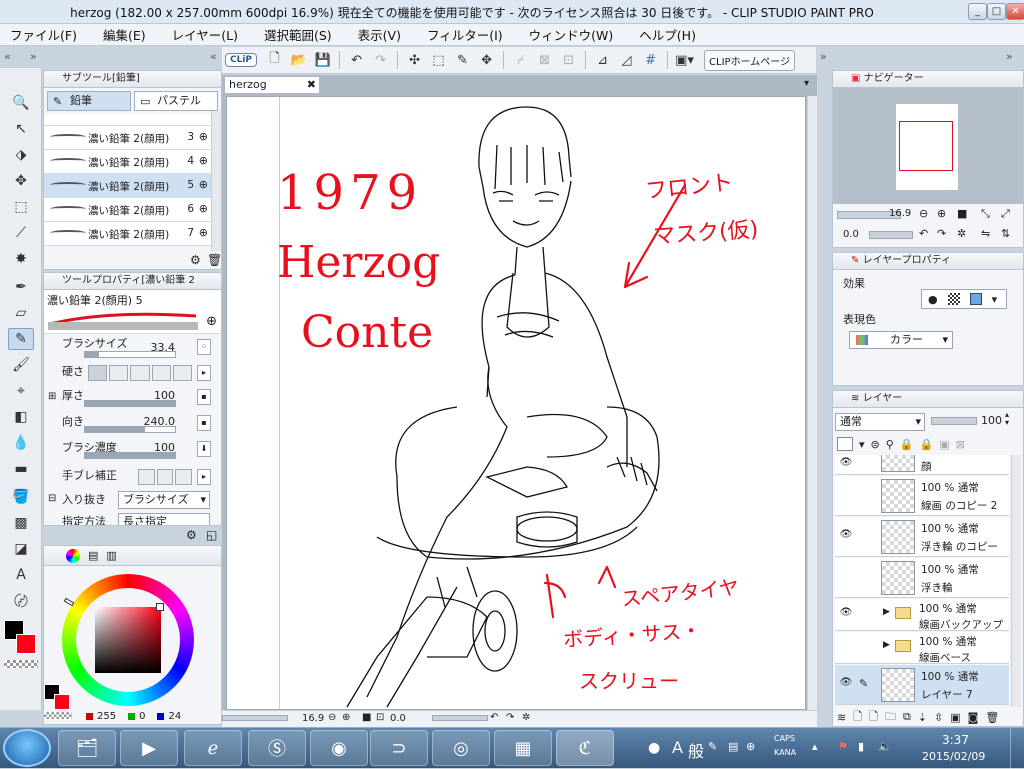 The width and height of the screenshot is (1024, 769). What do you see at coordinates (322, 60) in the screenshot?
I see `save-icon: 💾` at bounding box center [322, 60].